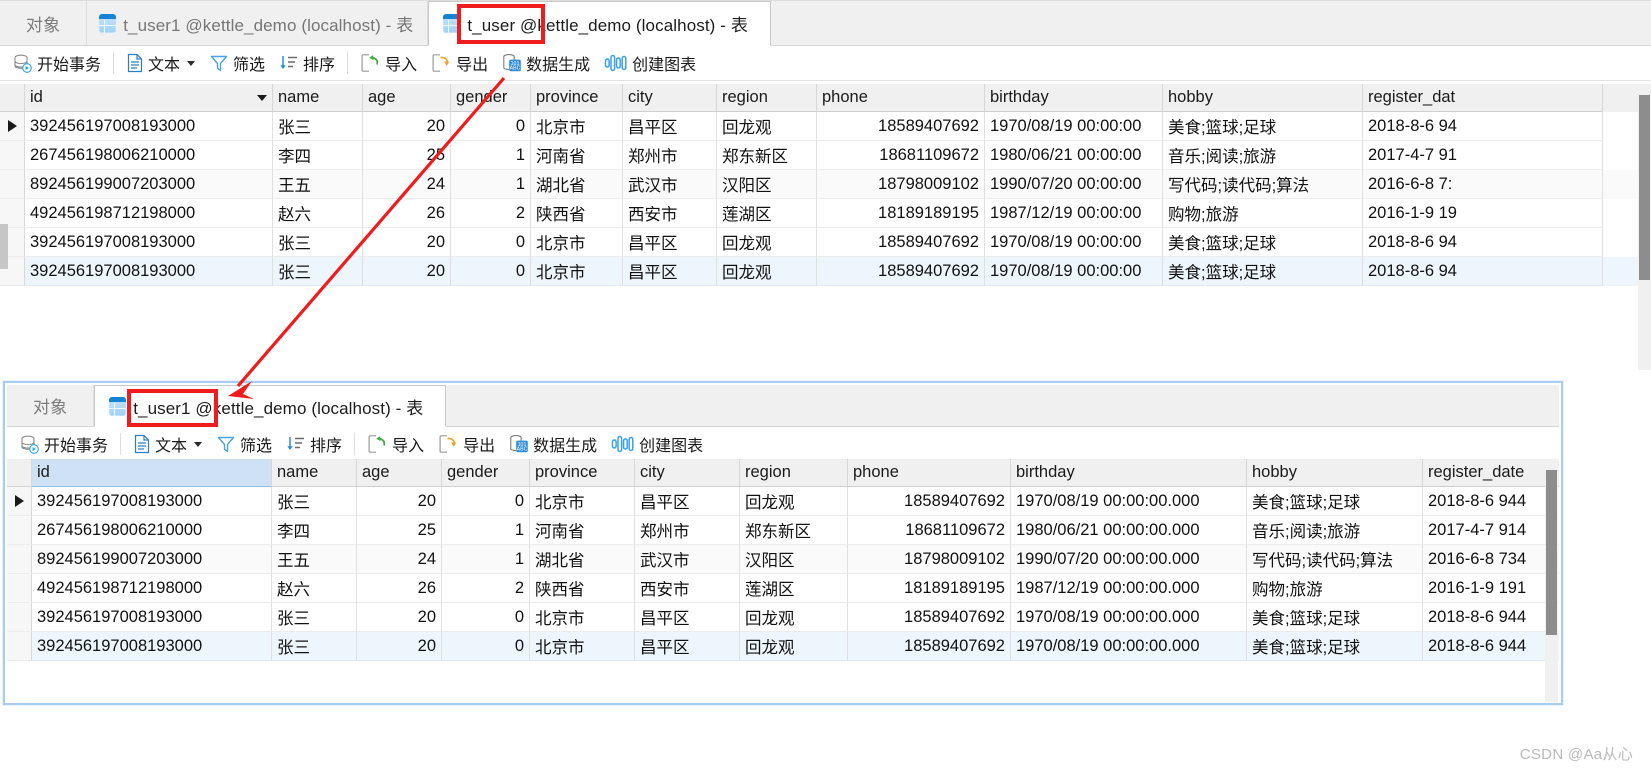 Image resolution: width=1651 pixels, height=774 pixels. Describe the element at coordinates (149, 213) in the screenshot. I see `cell-id: 492456198712198000` at that location.